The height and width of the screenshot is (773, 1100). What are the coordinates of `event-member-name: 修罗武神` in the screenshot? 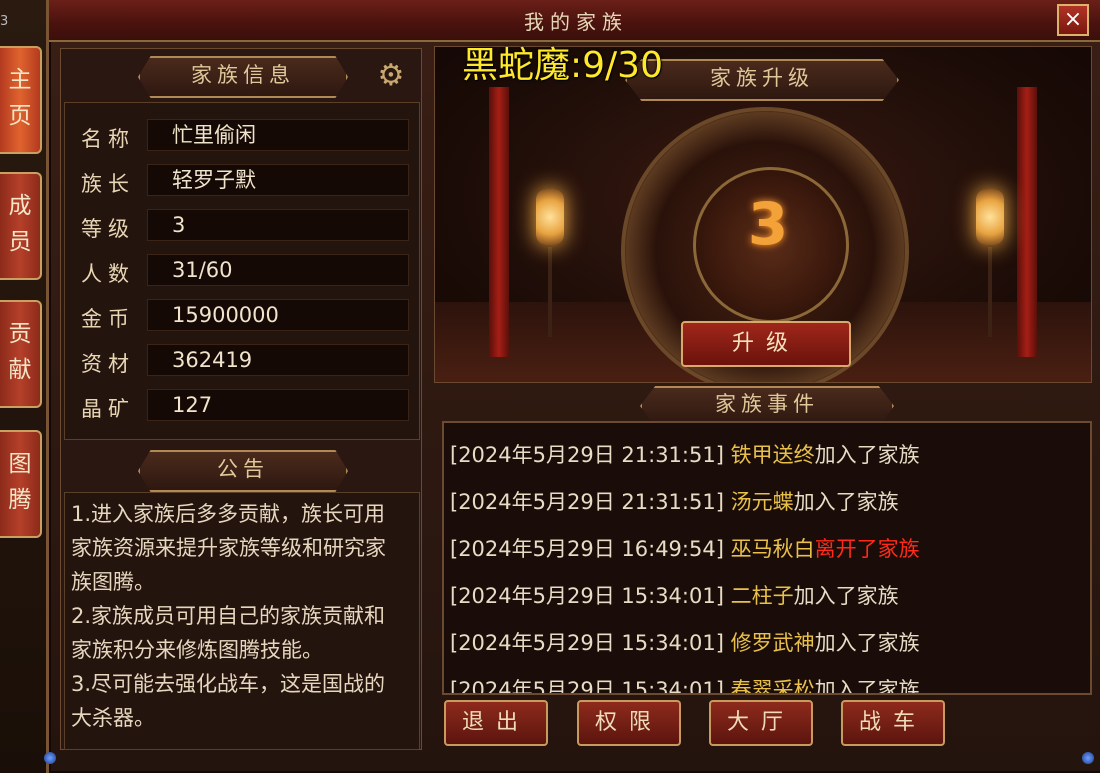 It's located at (772, 643).